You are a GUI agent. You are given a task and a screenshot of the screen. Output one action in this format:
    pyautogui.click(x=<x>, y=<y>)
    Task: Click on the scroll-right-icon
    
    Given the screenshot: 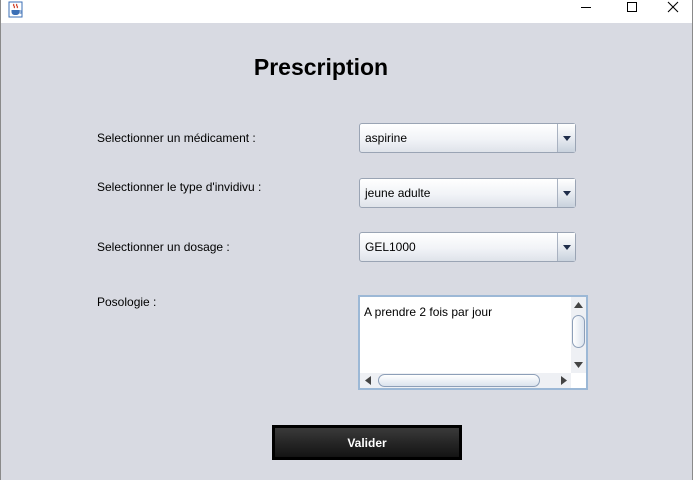 What is the action you would take?
    pyautogui.click(x=563, y=380)
    